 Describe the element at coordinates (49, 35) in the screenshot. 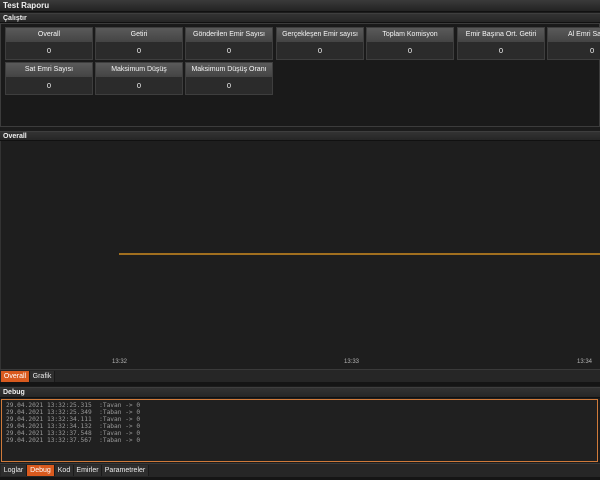

I see `metric-label: Overall` at that location.